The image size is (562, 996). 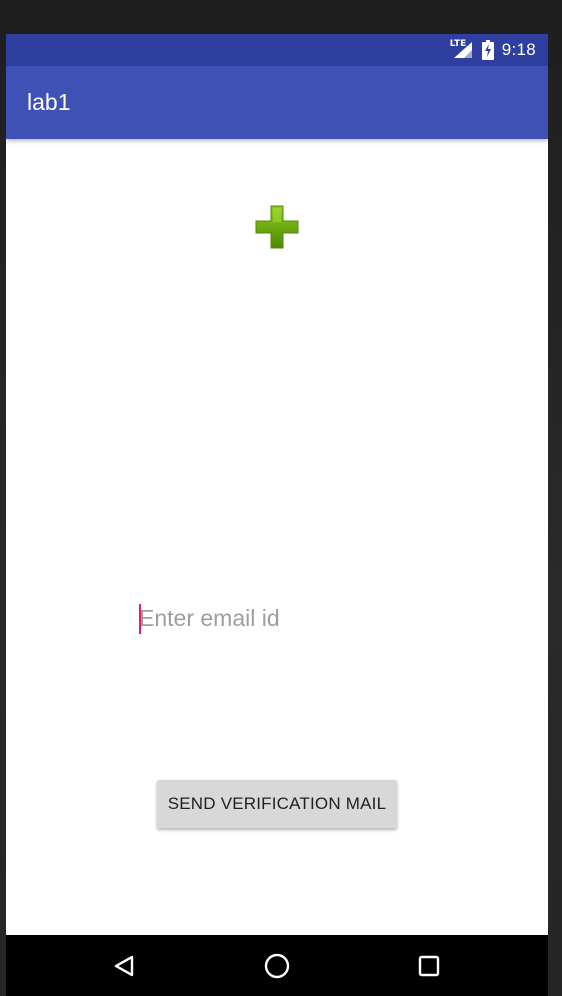 I want to click on text-cursor, so click(x=140, y=619).